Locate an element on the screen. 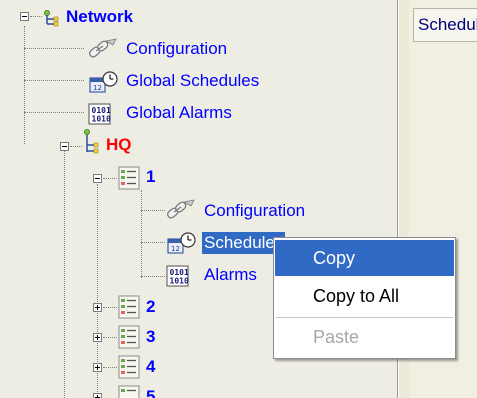  menu-item-copy-to-all: Copy to All is located at coordinates (364, 296).